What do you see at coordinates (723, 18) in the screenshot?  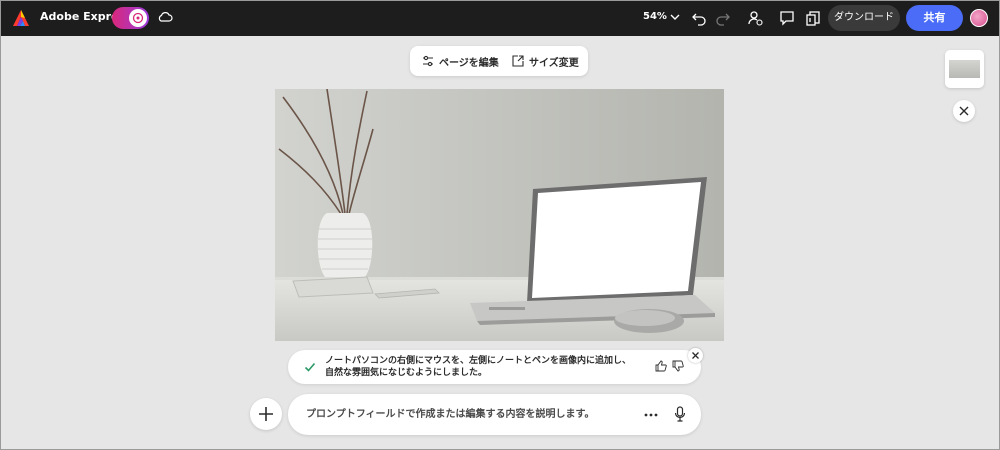 I see `redo-icon` at bounding box center [723, 18].